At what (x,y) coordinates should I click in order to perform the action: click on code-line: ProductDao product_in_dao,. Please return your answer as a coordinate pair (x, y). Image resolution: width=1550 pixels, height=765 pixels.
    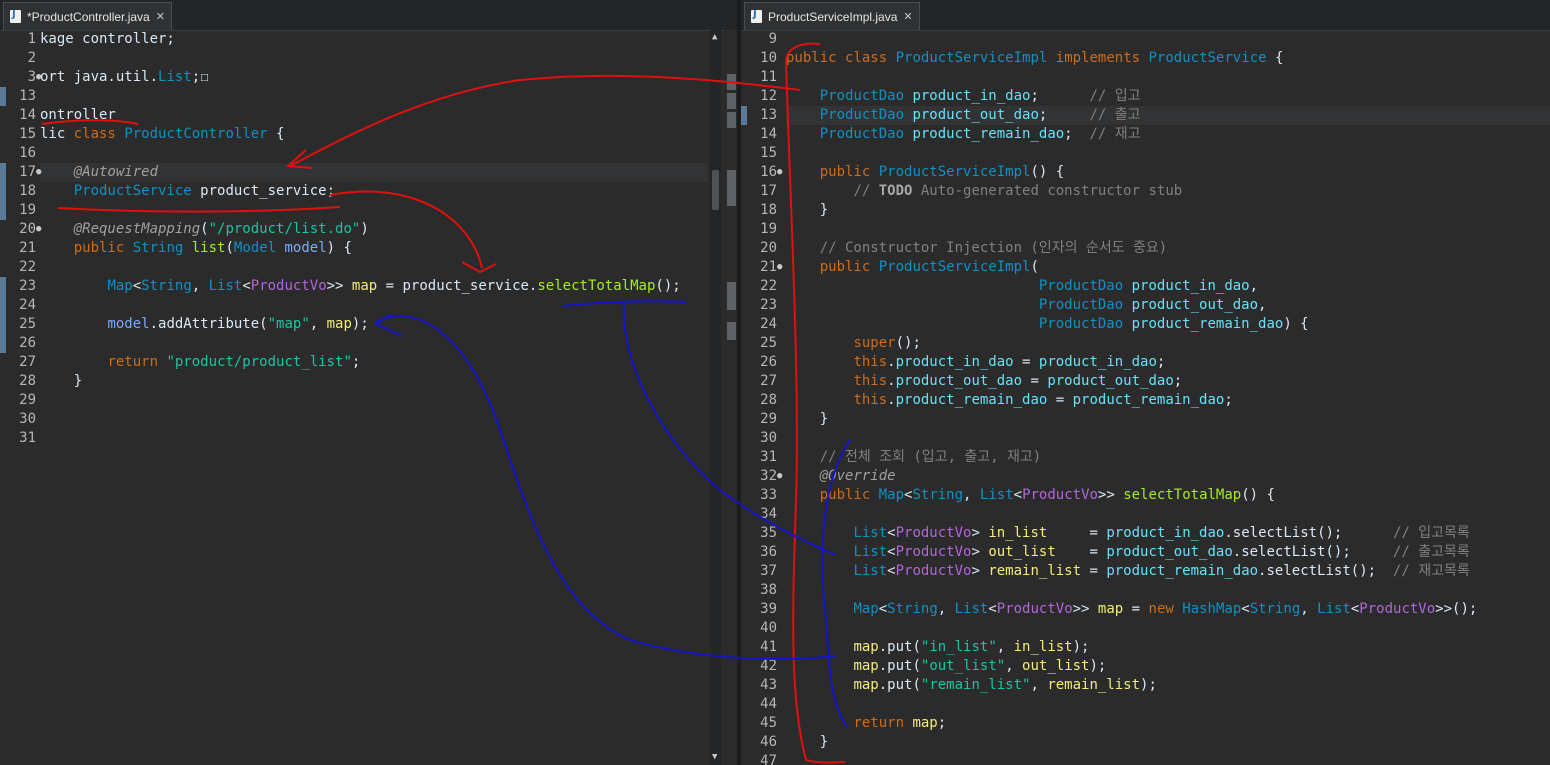
    Looking at the image, I should click on (1022, 286).